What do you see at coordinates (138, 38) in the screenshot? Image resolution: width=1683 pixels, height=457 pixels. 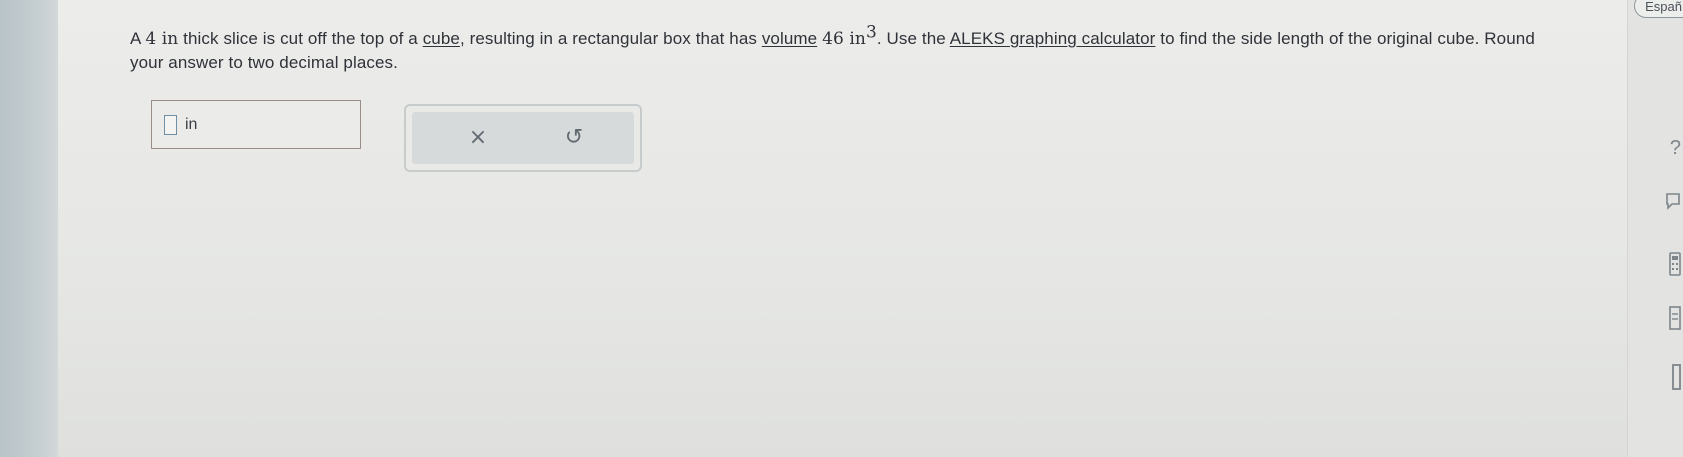 I see `problem-text: A` at bounding box center [138, 38].